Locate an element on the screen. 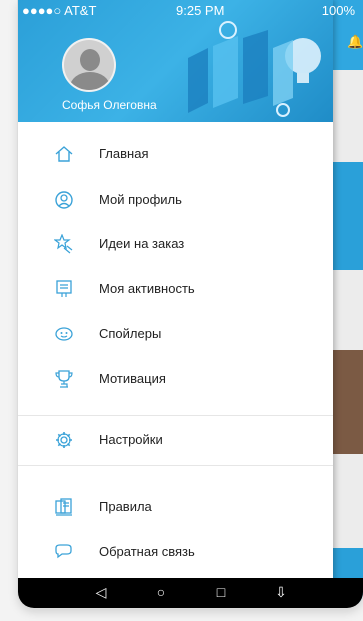 The height and width of the screenshot is (621, 363). status-time: 9:25 PM is located at coordinates (200, 10).